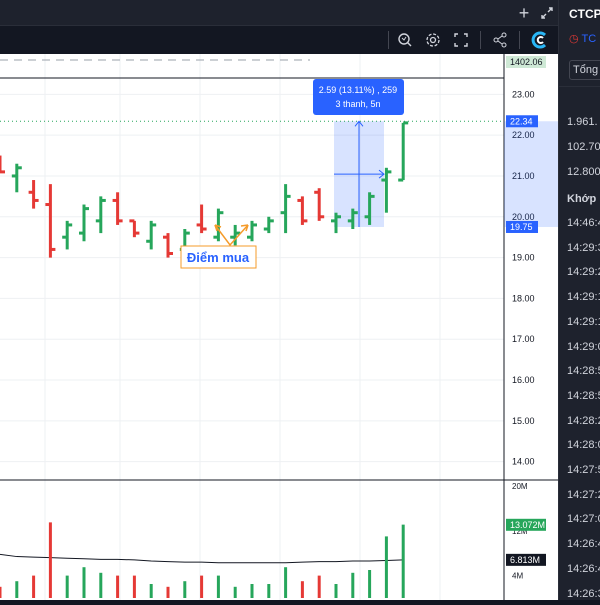 This screenshot has height=605, width=600. Describe the element at coordinates (527, 525) in the screenshot. I see `volume-tag-green: 13.072M` at that location.